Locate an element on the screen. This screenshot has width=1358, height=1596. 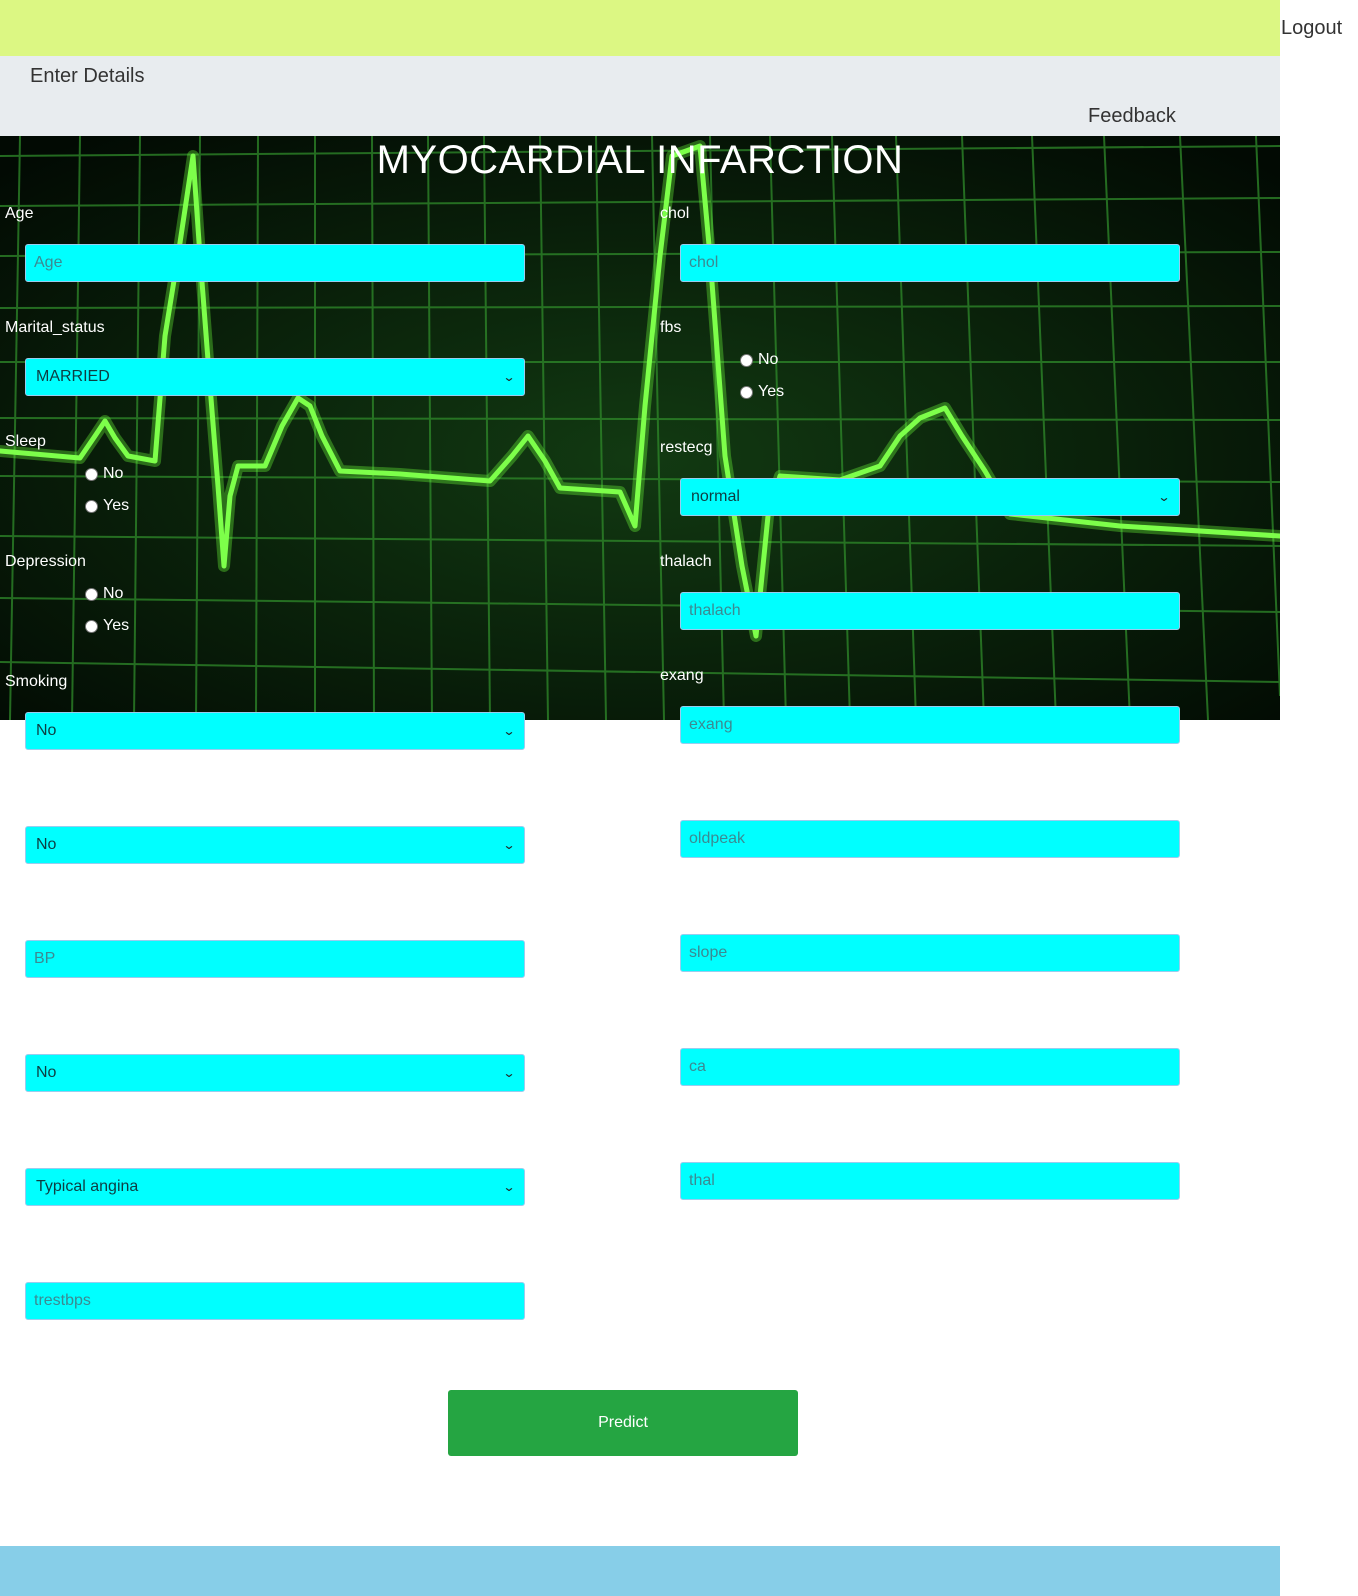
predict-button: Predict is located at coordinates (623, 1423).